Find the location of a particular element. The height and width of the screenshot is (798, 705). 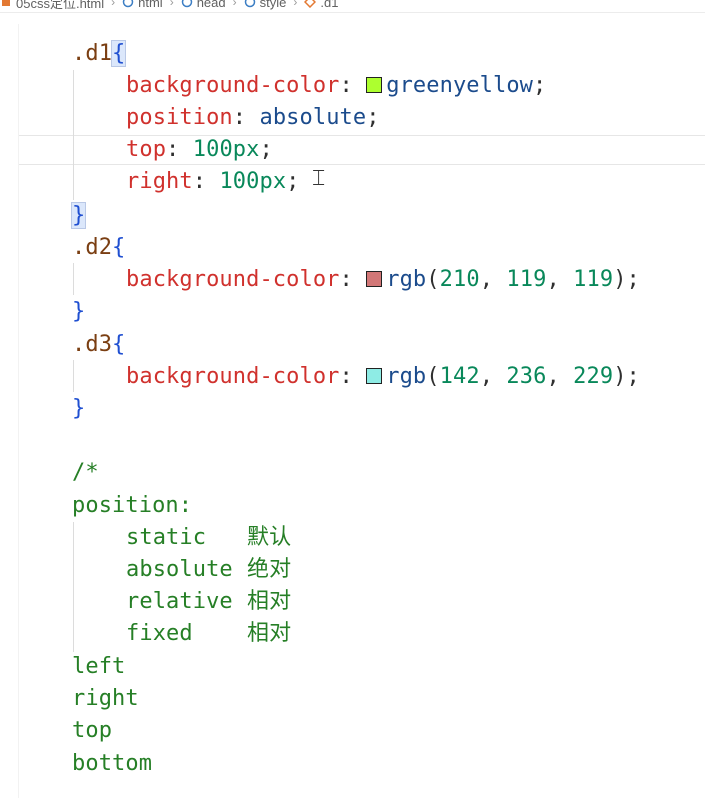

comment-offset: right is located at coordinates (105, 698).